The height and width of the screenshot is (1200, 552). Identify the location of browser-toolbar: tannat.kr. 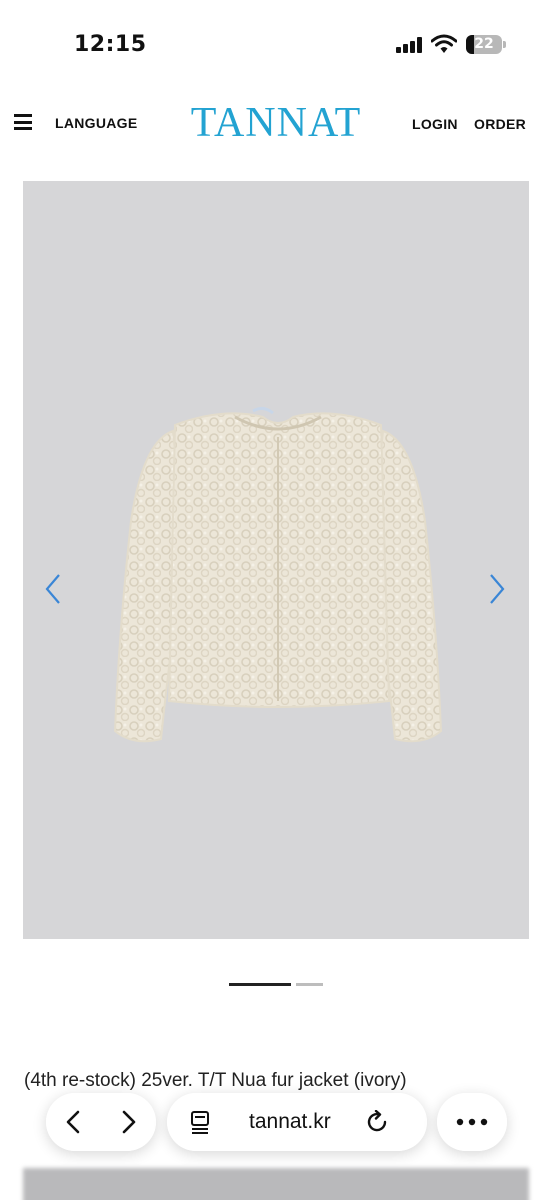
(276, 1126).